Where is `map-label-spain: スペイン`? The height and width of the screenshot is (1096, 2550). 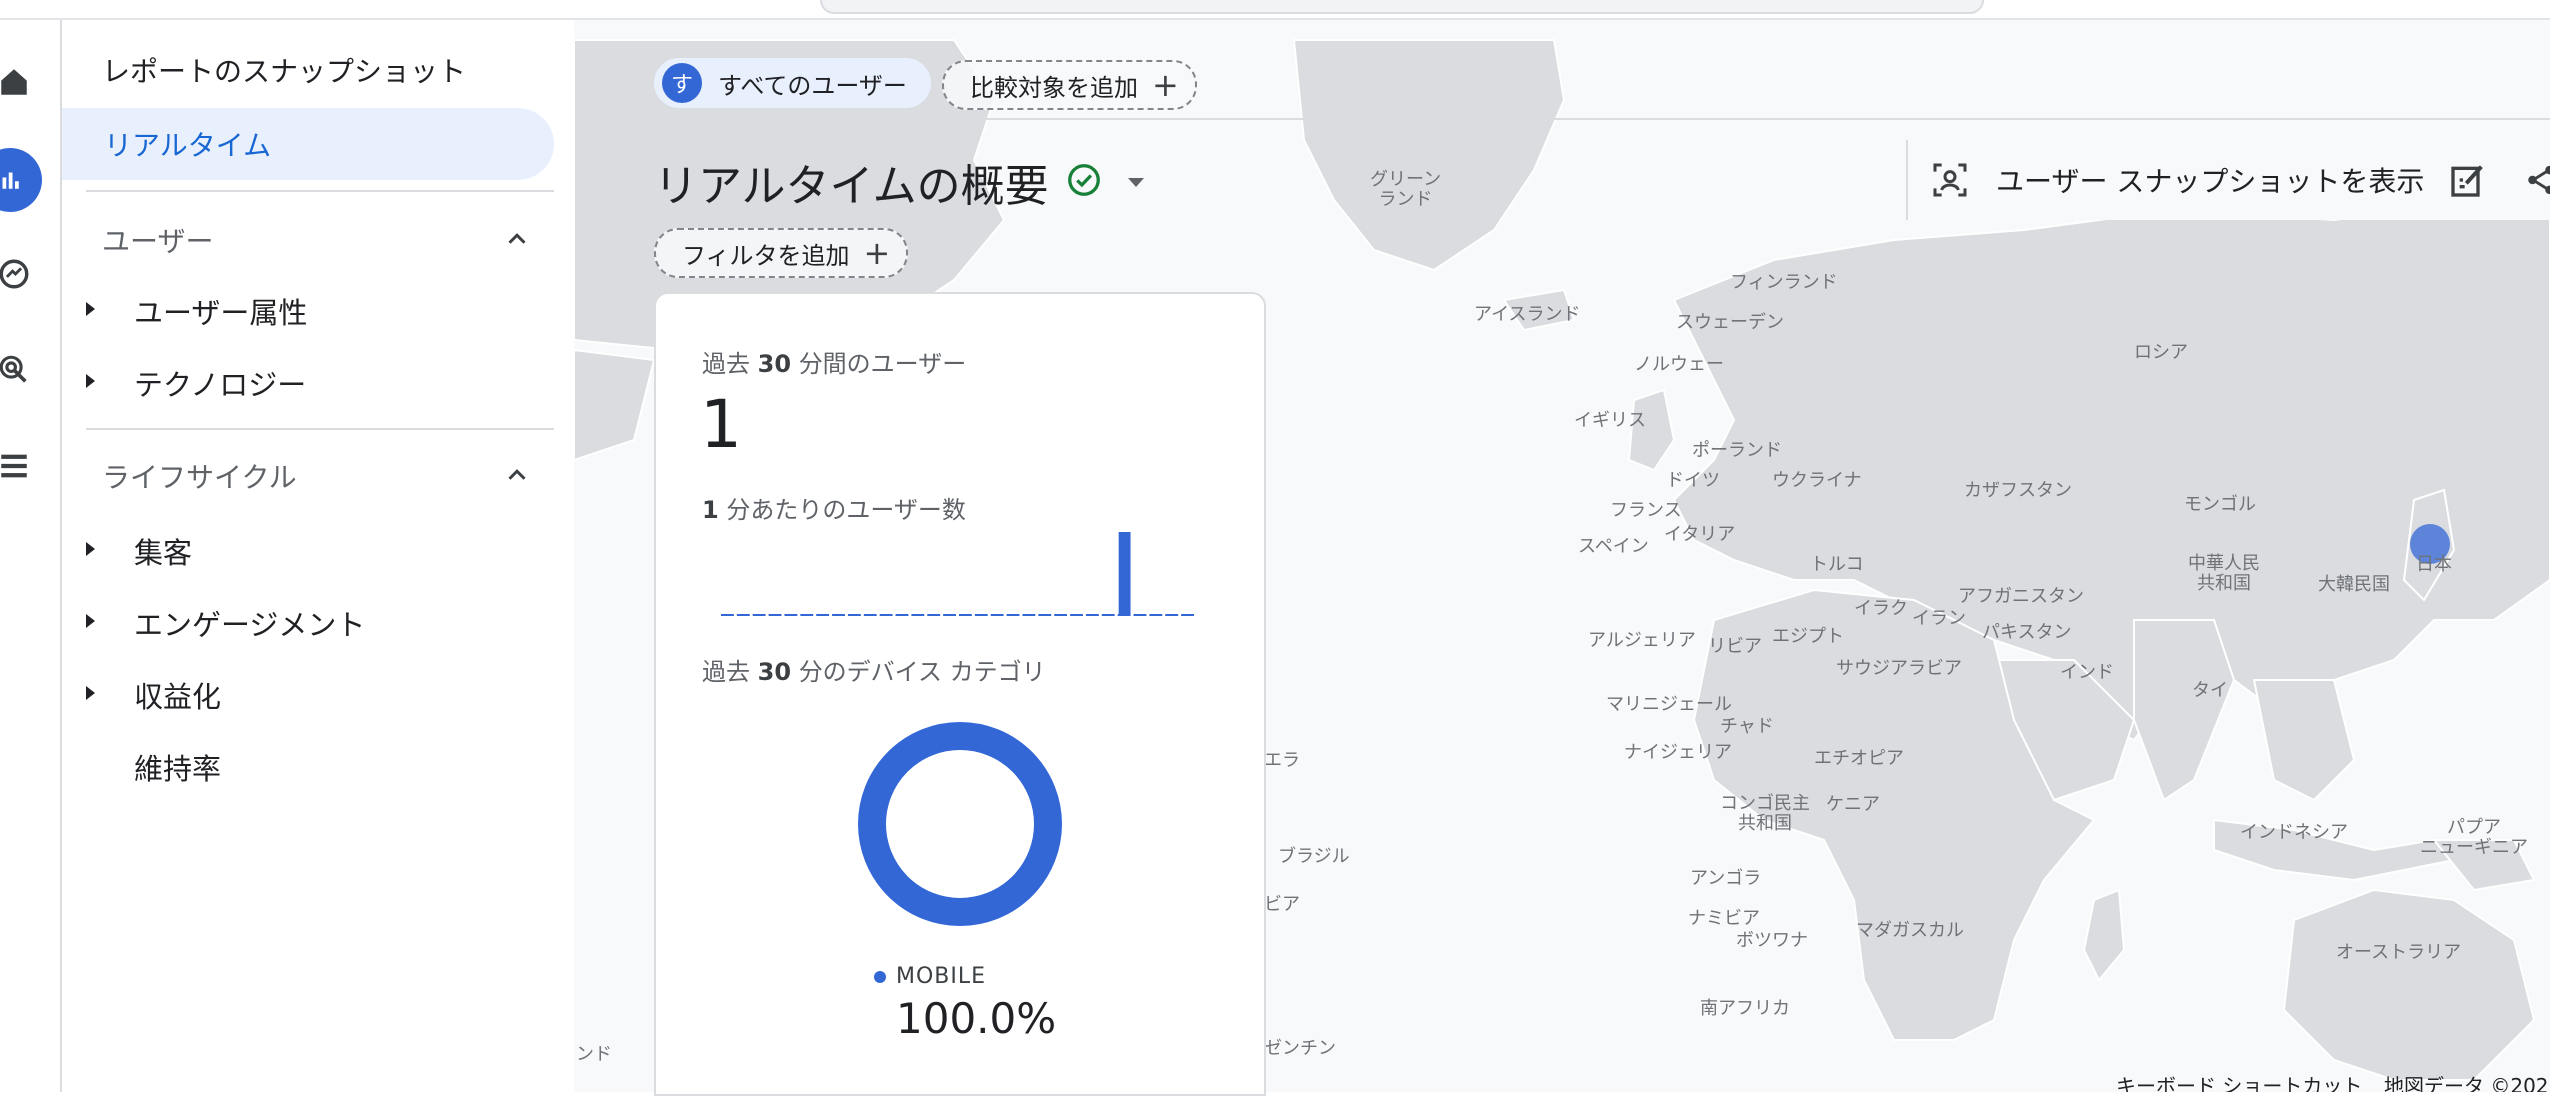
map-label-spain: スペイン is located at coordinates (1613, 546).